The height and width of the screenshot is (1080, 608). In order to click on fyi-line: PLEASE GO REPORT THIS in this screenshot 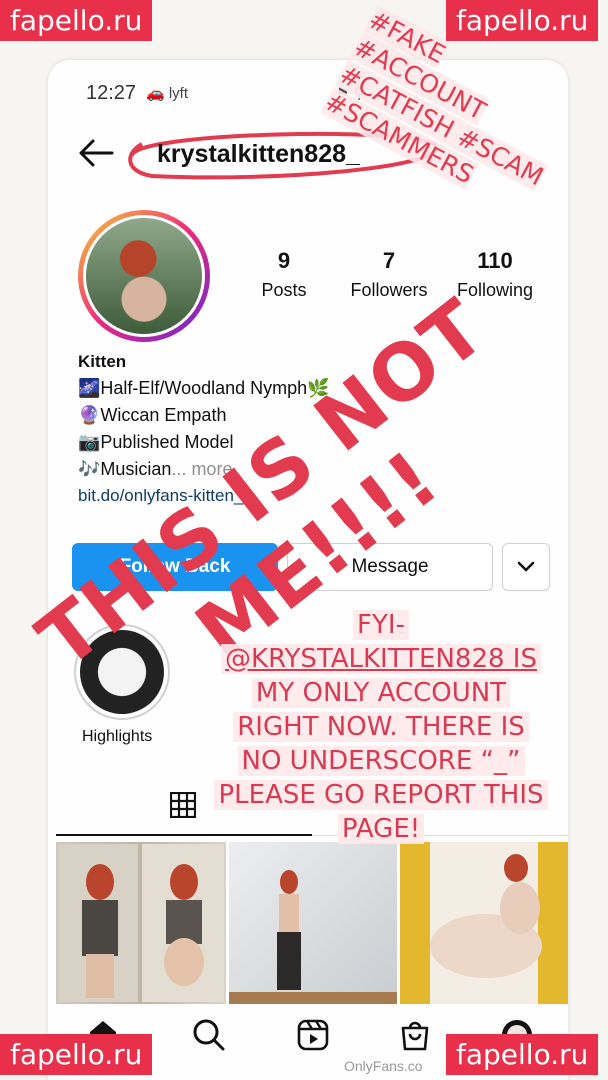, I will do `click(381, 795)`.